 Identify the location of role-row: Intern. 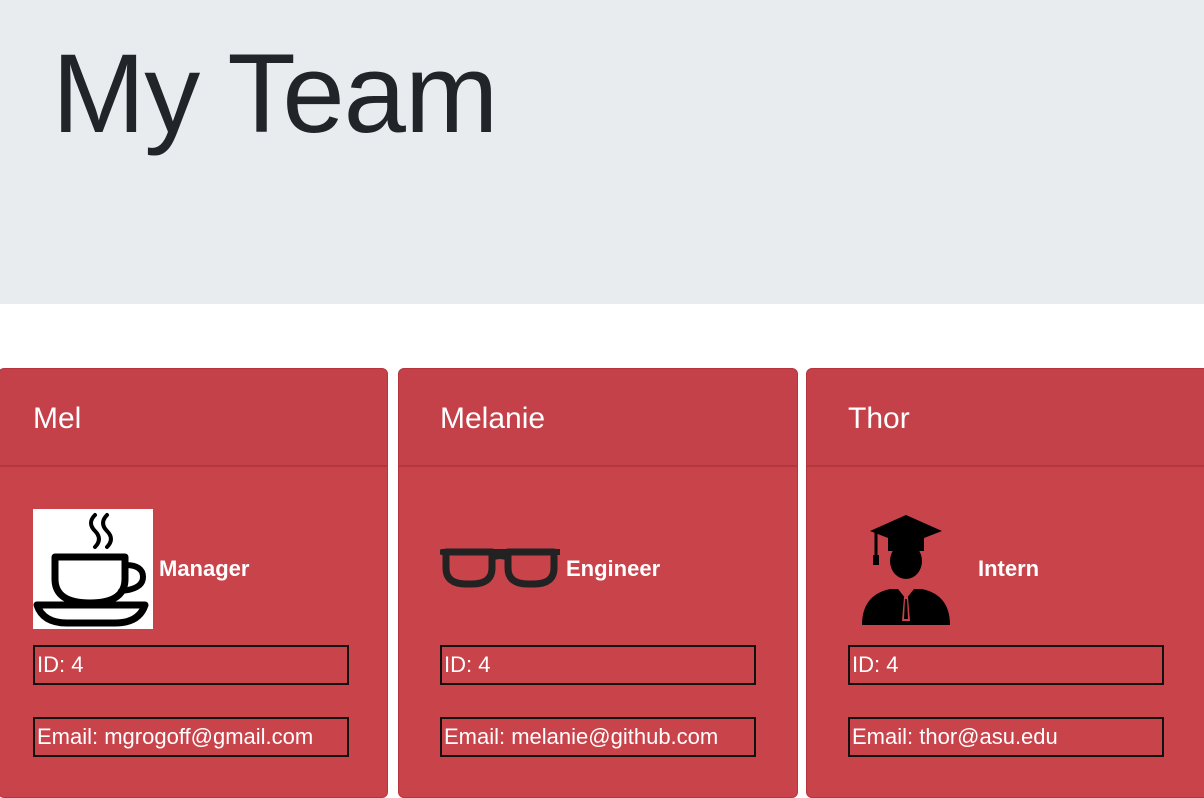
(943, 569).